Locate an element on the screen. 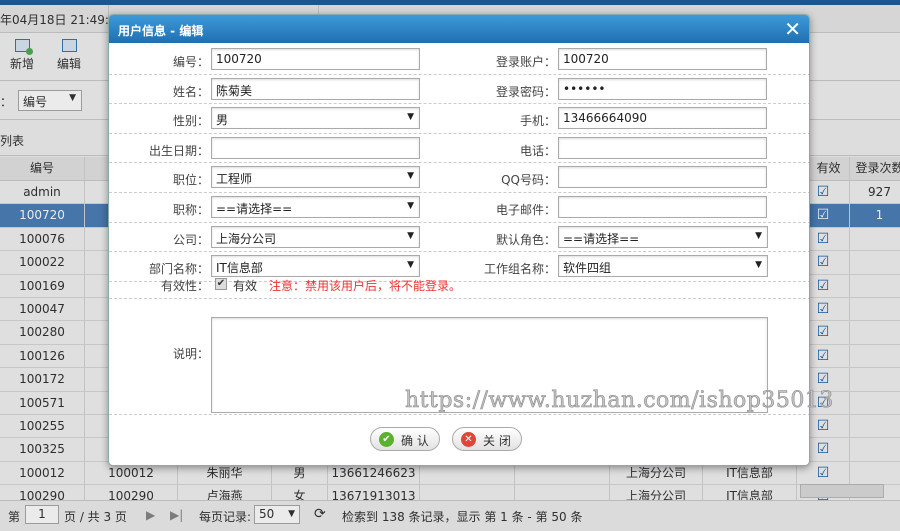 Image resolution: width=900 pixels, height=531 pixels. close-label: 关 闭 is located at coordinates (497, 441).